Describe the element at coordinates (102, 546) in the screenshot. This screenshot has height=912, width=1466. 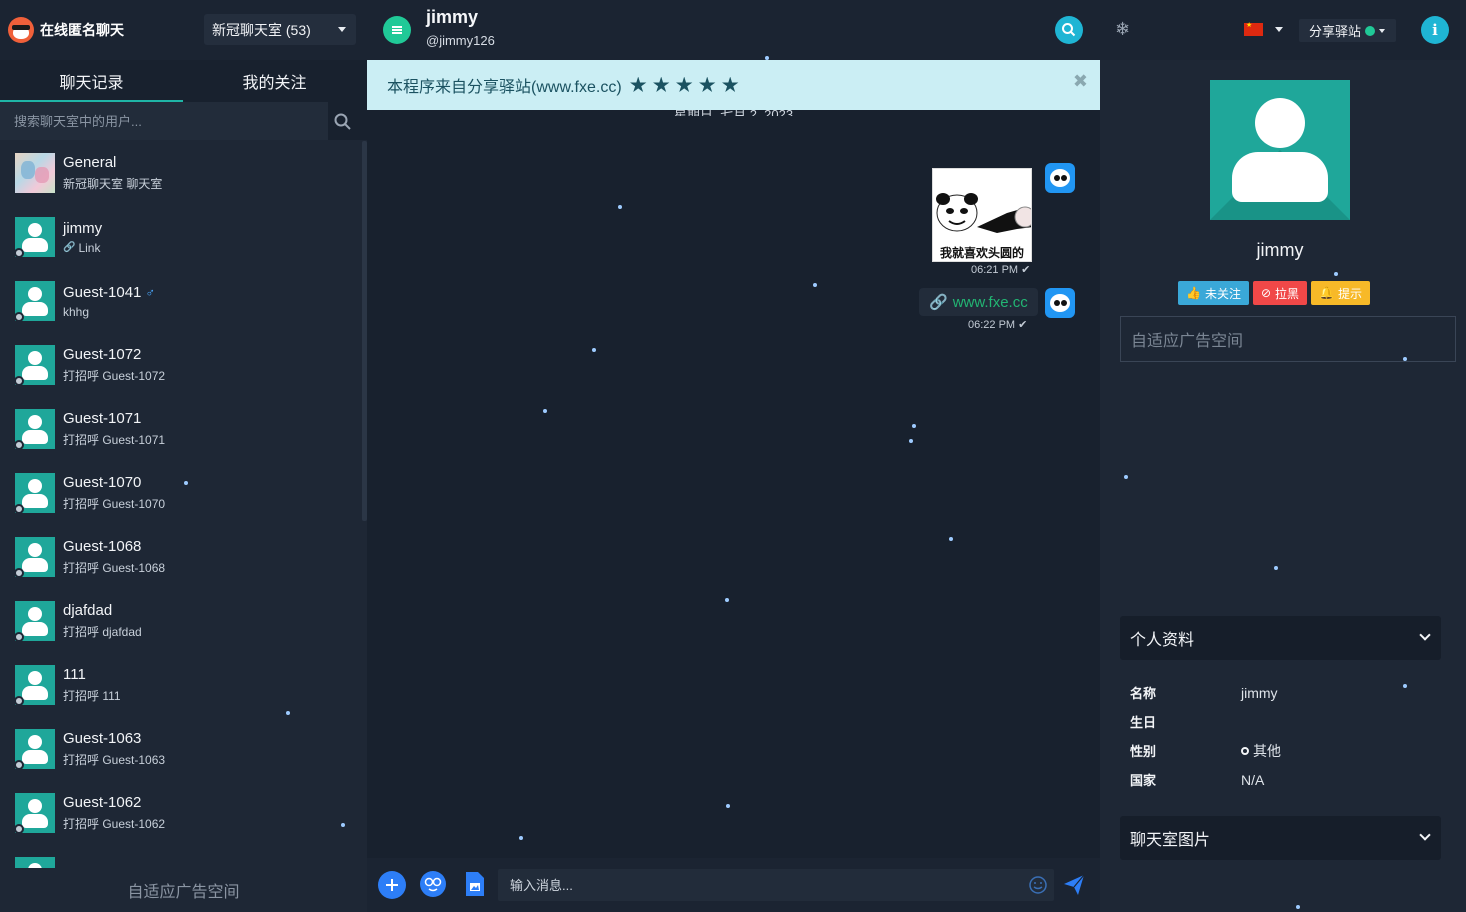
I see `user-name: Guest-1068` at that location.